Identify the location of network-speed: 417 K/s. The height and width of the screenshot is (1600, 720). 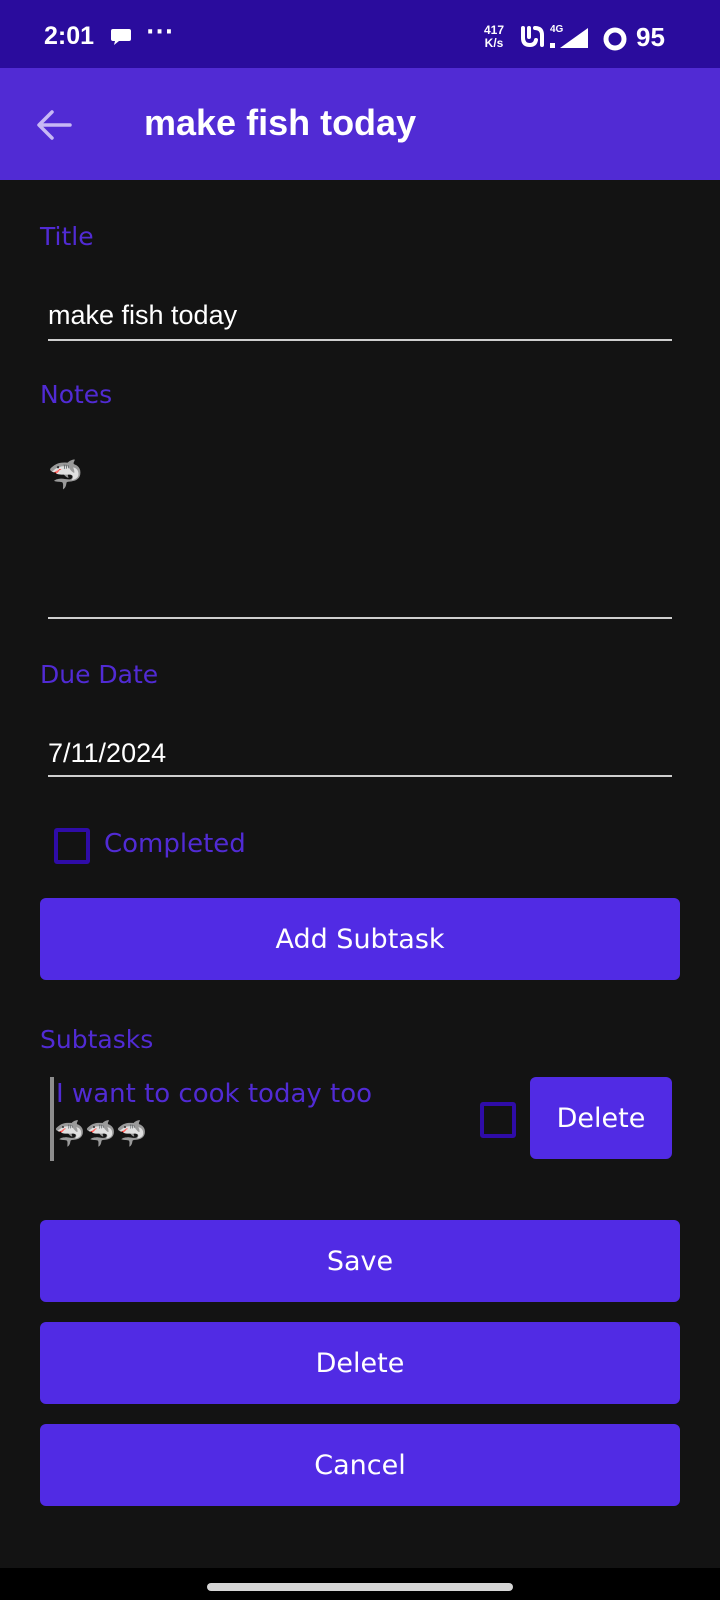
(494, 37).